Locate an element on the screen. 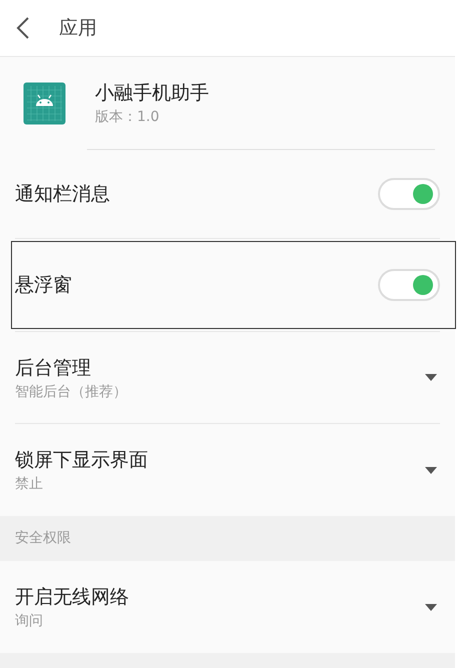  back-icon is located at coordinates (23, 28).